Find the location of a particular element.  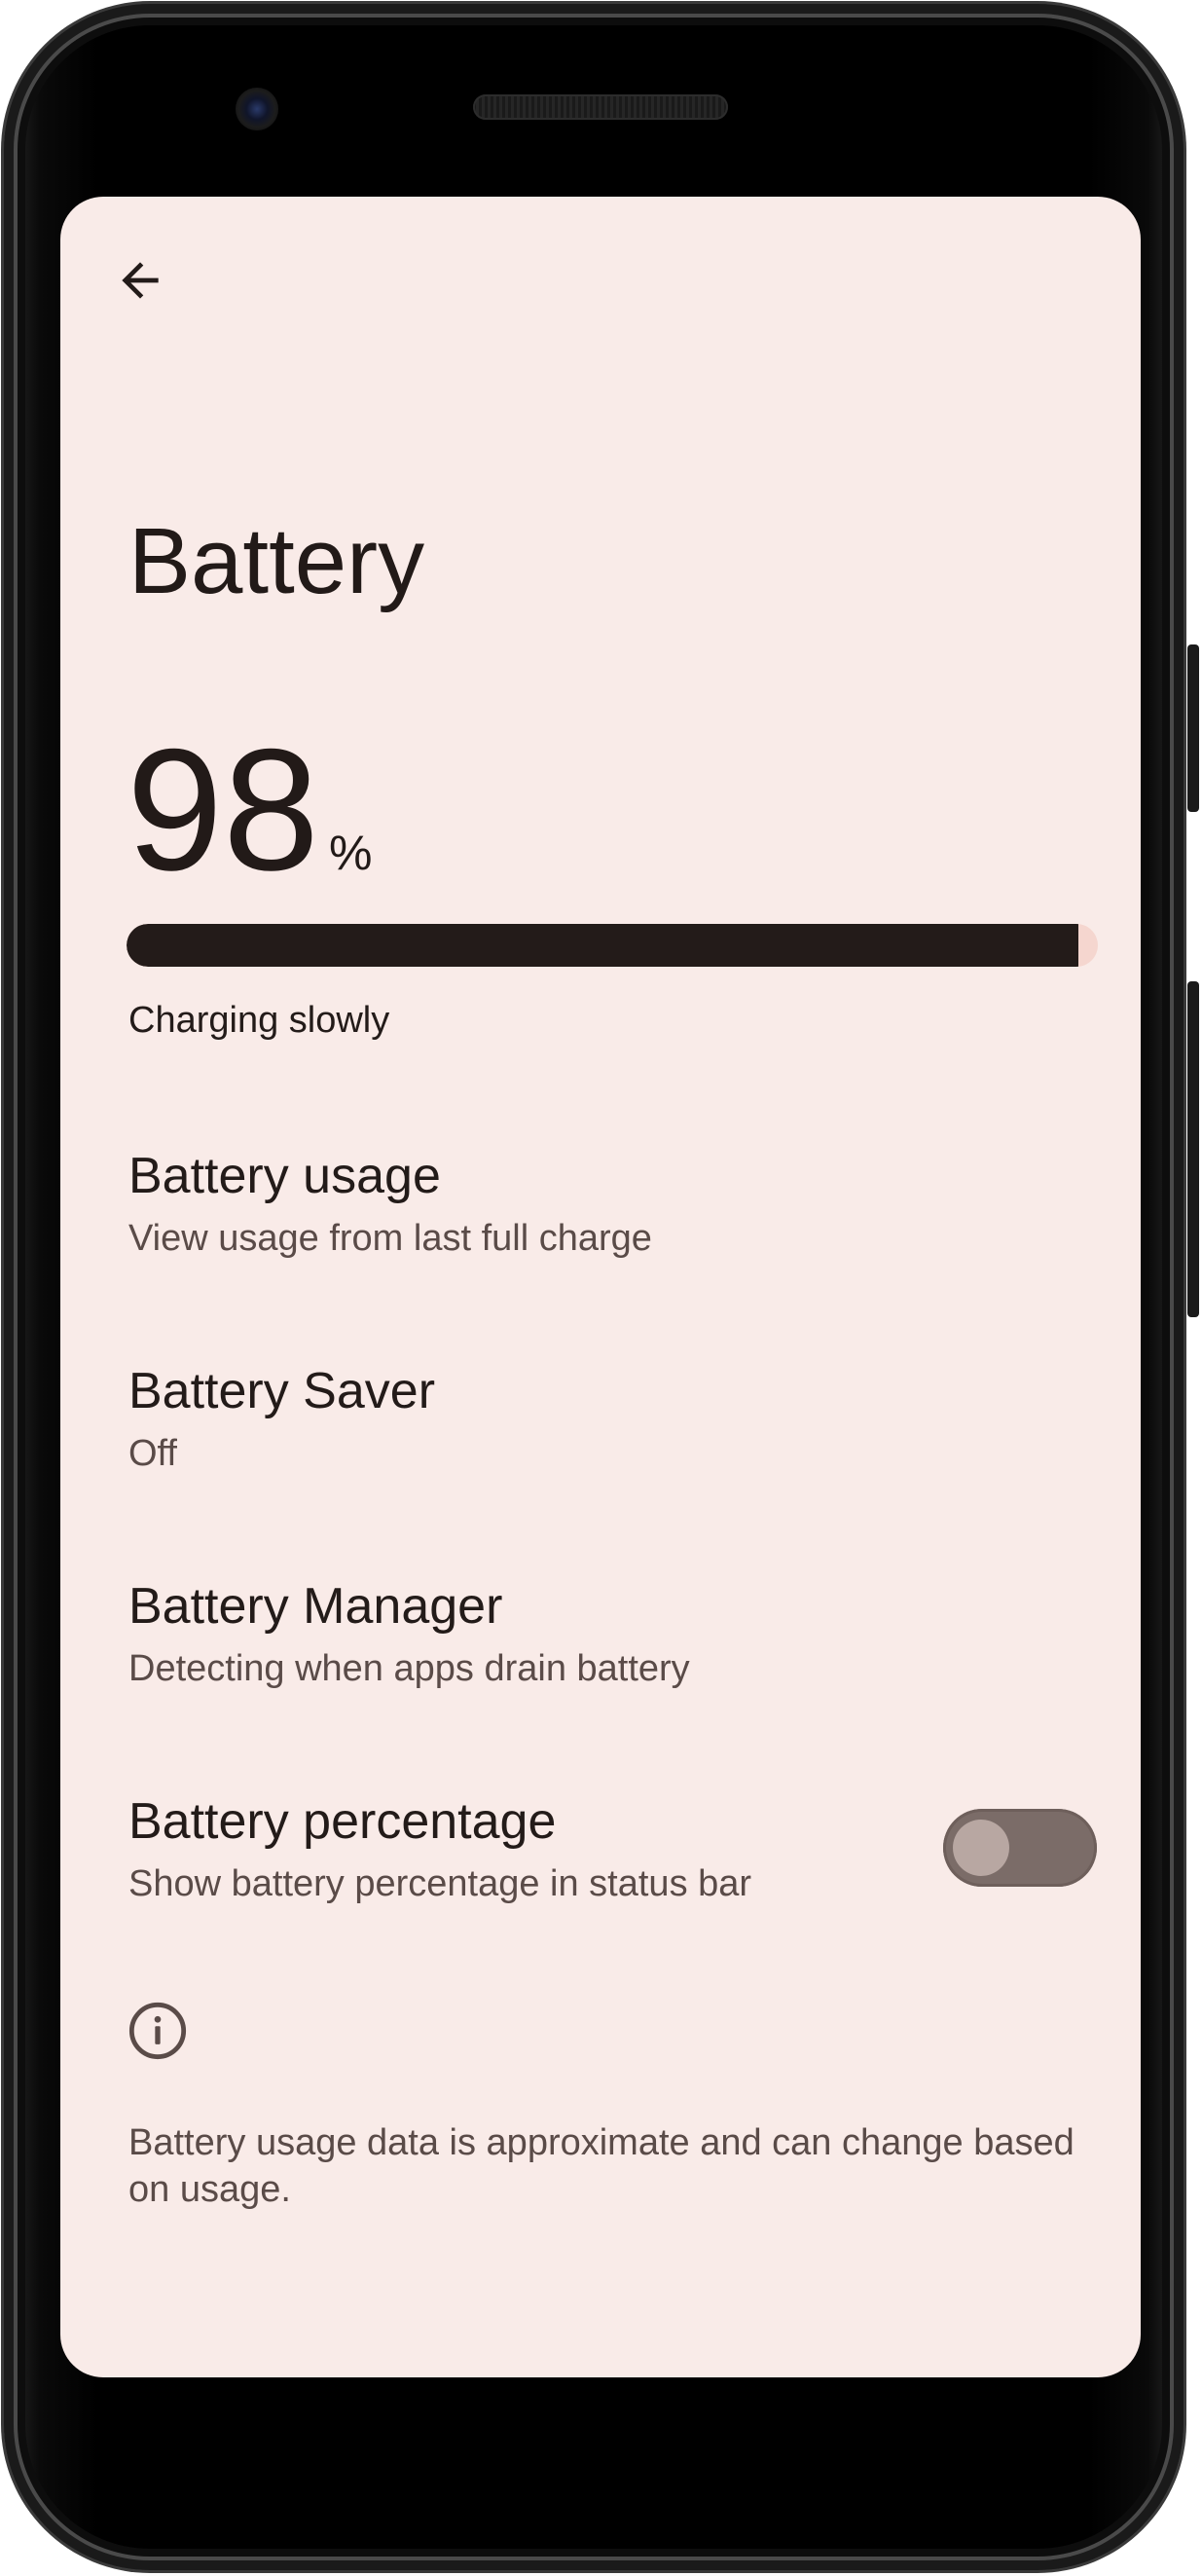

arrow-back-icon is located at coordinates (140, 280).